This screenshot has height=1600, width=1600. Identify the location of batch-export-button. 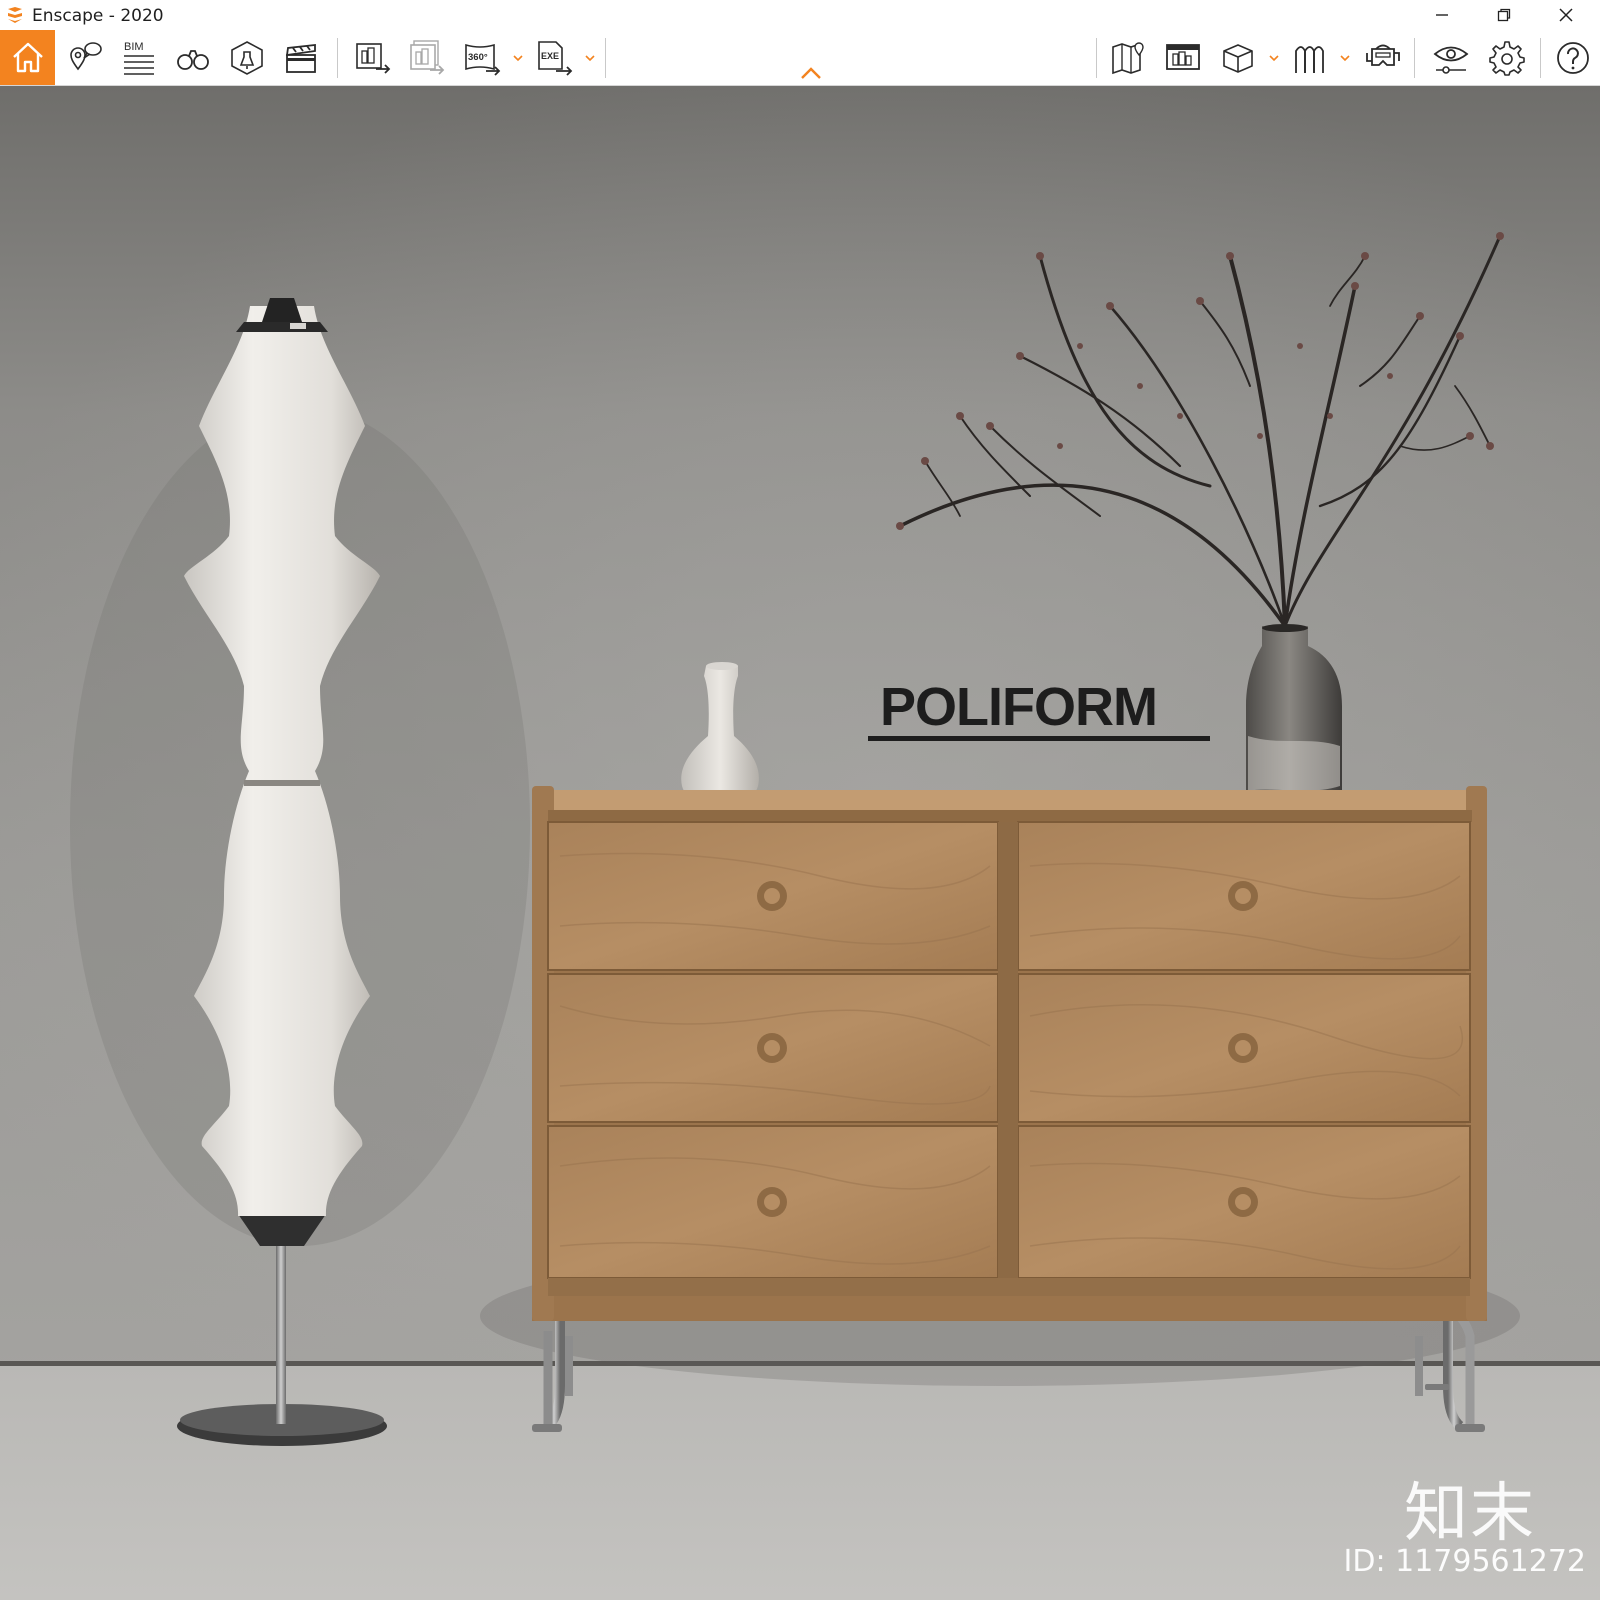
(427, 57).